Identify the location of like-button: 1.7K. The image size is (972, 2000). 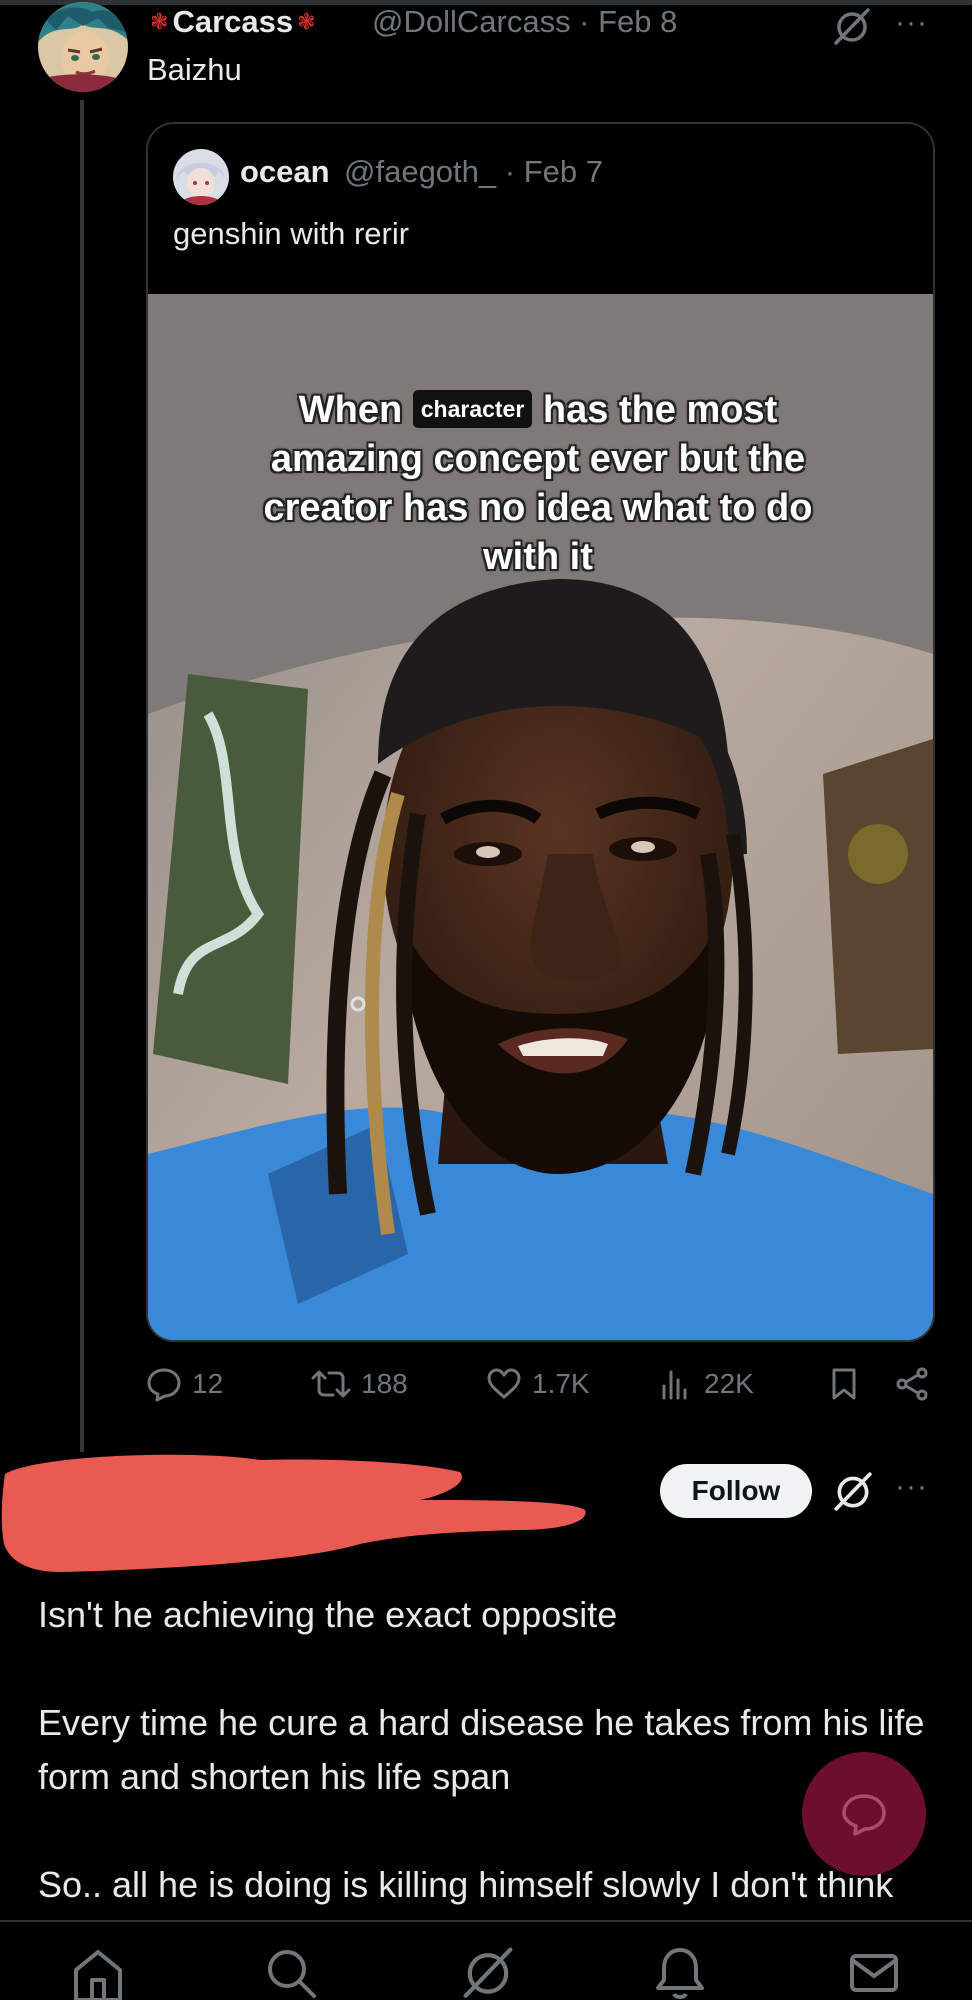
(538, 1384).